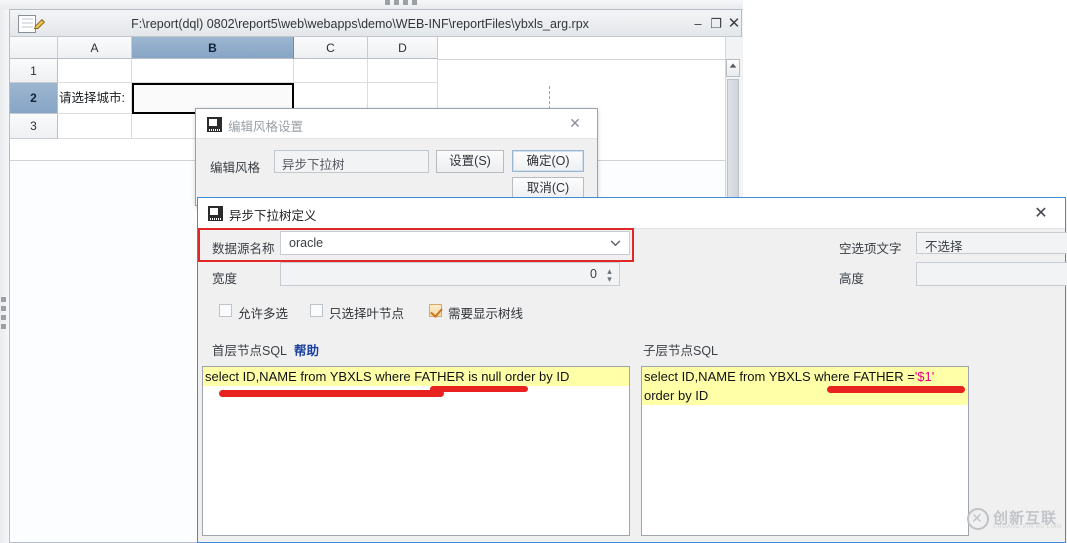 This screenshot has height=543, width=1067. What do you see at coordinates (991, 243) in the screenshot?
I see `empty-option-text-input: 不选择` at bounding box center [991, 243].